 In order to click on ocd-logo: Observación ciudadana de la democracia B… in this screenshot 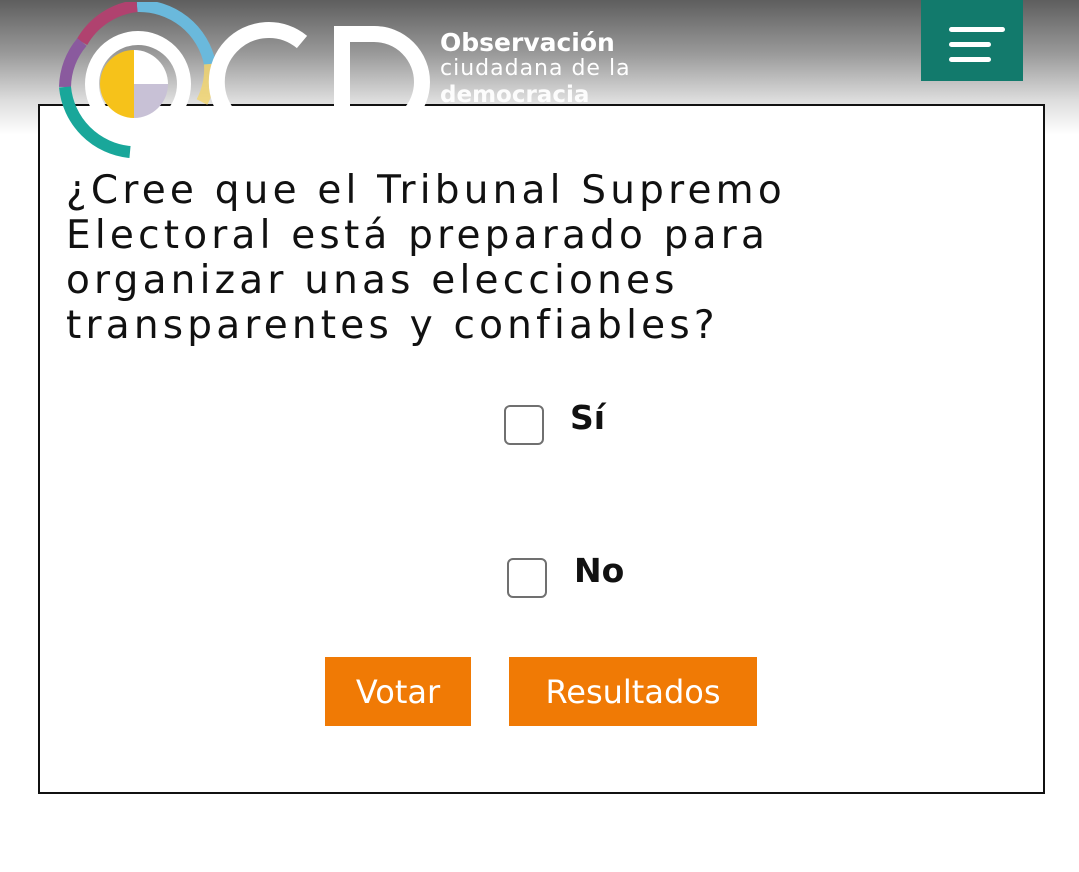, I will do `click(352, 80)`.